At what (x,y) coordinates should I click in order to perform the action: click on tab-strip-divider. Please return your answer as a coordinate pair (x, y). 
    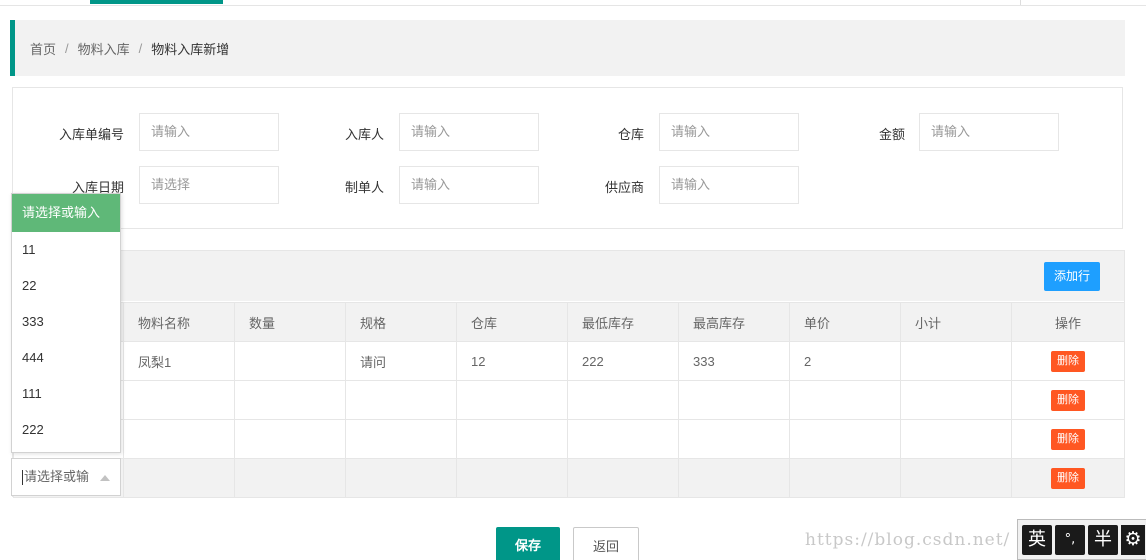
    Looking at the image, I should click on (1020, 2).